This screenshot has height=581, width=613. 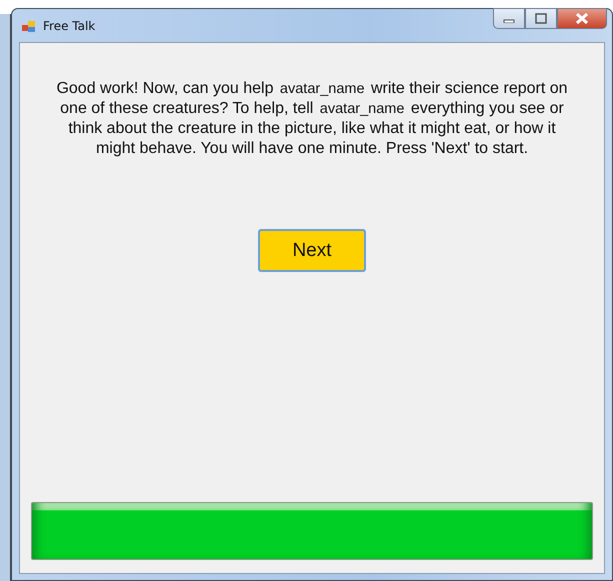 I want to click on next-button: Next, so click(x=312, y=250).